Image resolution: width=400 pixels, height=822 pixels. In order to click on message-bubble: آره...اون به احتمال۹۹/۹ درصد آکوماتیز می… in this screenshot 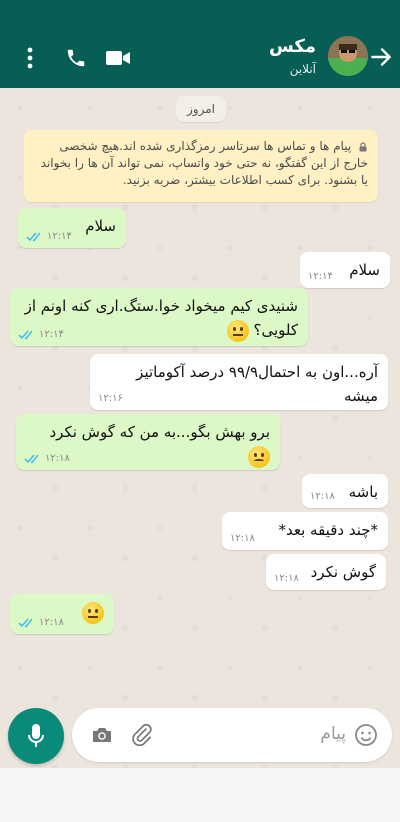, I will do `click(239, 382)`.